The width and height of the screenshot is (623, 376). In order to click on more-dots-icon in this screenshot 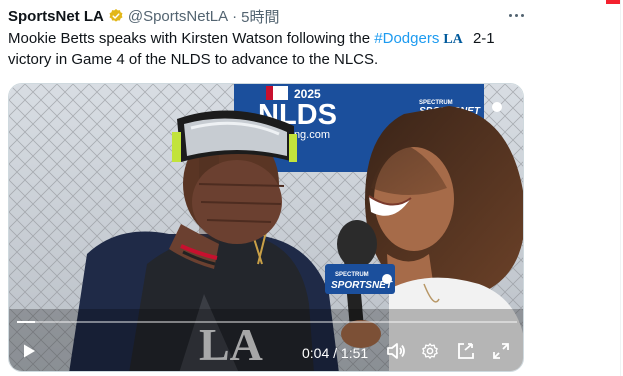, I will do `click(516, 15)`.